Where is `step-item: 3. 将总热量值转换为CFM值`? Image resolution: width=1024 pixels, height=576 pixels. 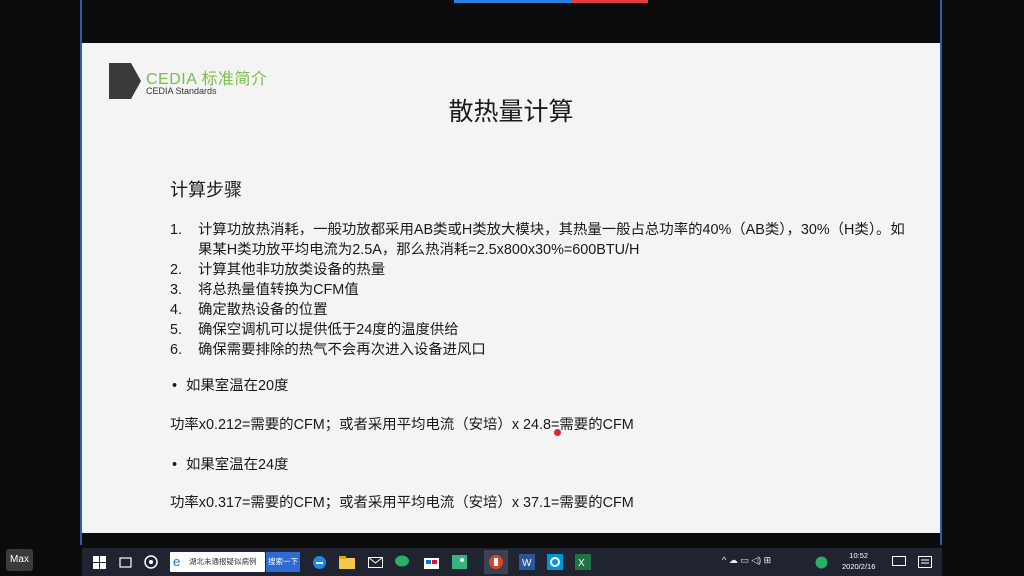 step-item: 3. 将总热量值转换为CFM值 is located at coordinates (264, 290).